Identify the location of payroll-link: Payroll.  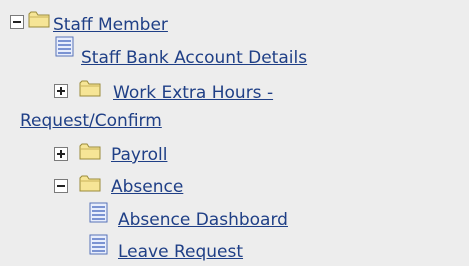
(139, 155).